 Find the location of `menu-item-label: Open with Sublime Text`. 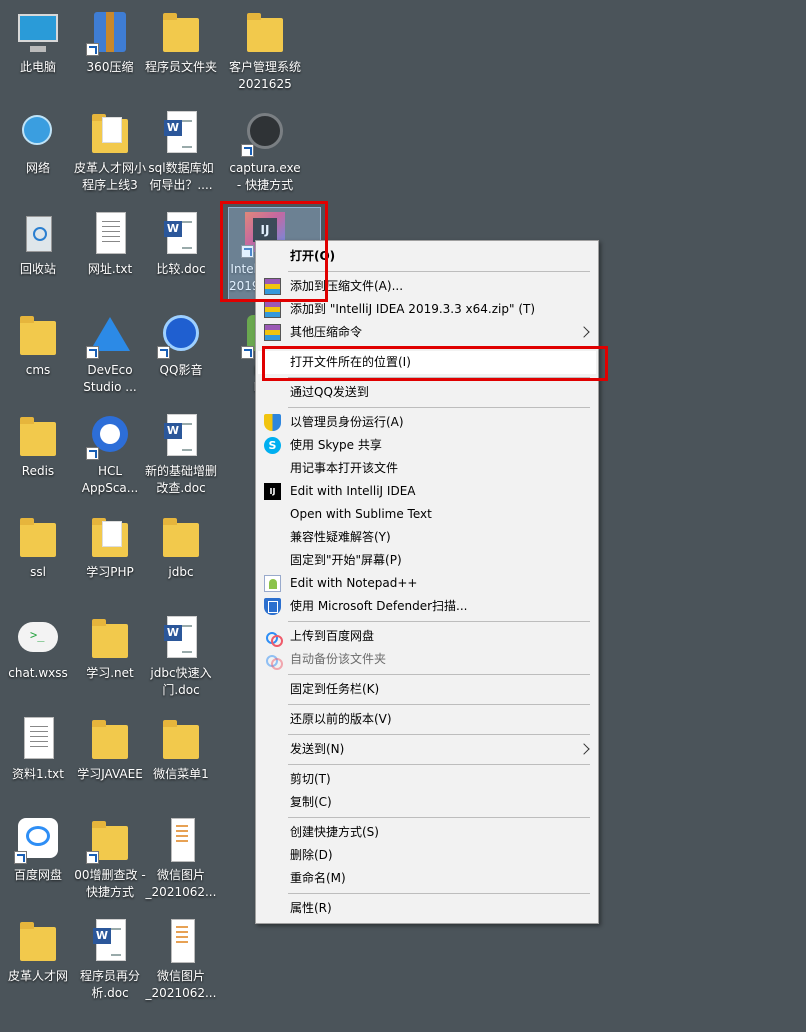

menu-item-label: Open with Sublime Text is located at coordinates (361, 514).